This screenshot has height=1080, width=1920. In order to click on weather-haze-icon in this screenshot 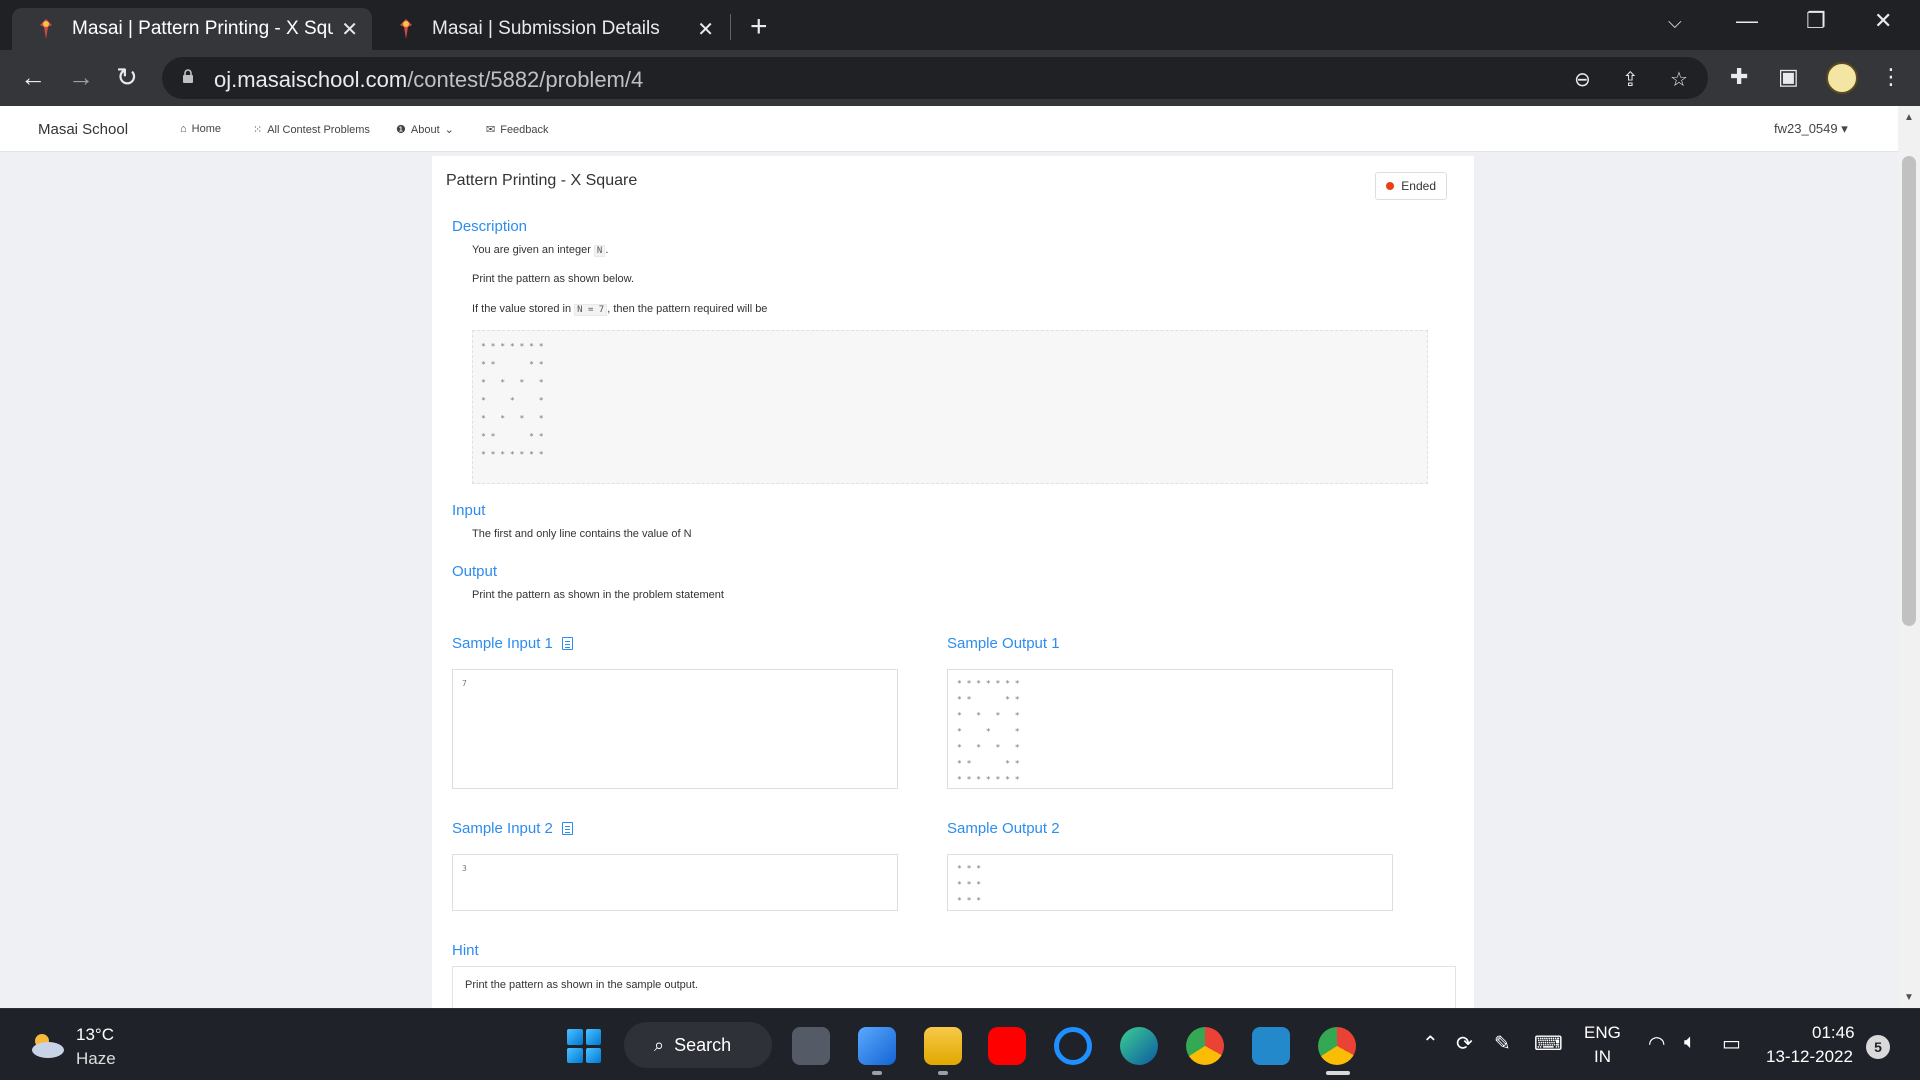, I will do `click(46, 1045)`.